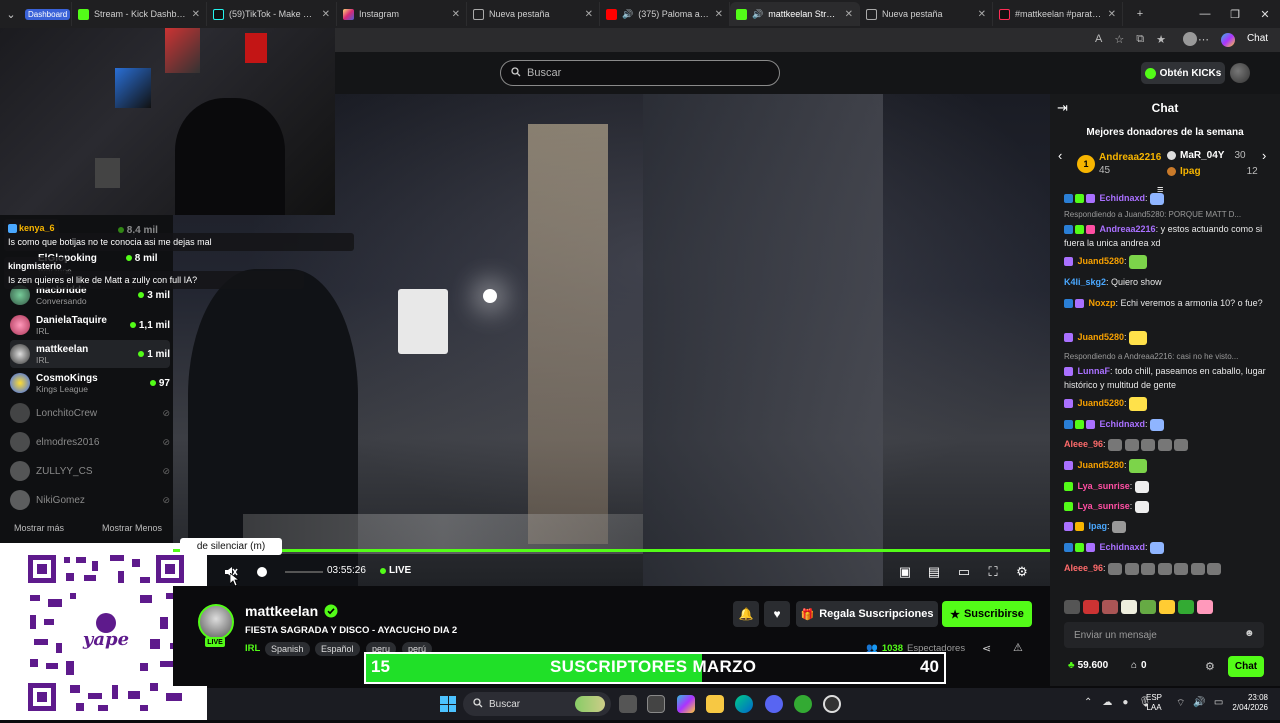 The image size is (1280, 723). I want to click on quick-settings: ⌔ 🔊 ▭, so click(1199, 703).